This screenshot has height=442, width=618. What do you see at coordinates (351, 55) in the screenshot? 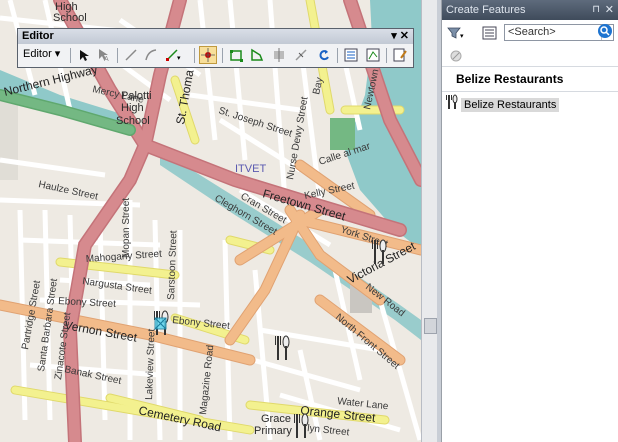
I see `attributes-icon` at bounding box center [351, 55].